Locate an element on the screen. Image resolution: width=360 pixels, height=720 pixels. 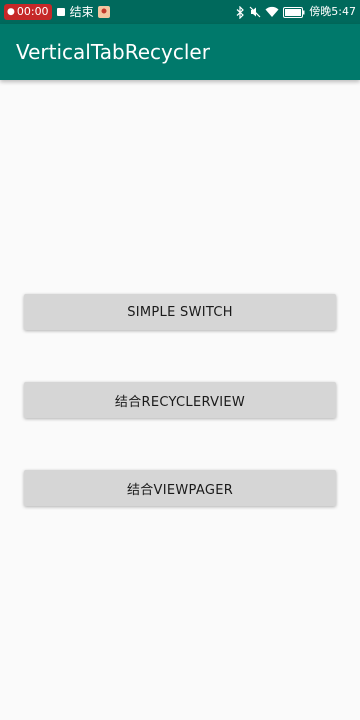
viewpager-label: 结合VIEWPAGER is located at coordinates (180, 490).